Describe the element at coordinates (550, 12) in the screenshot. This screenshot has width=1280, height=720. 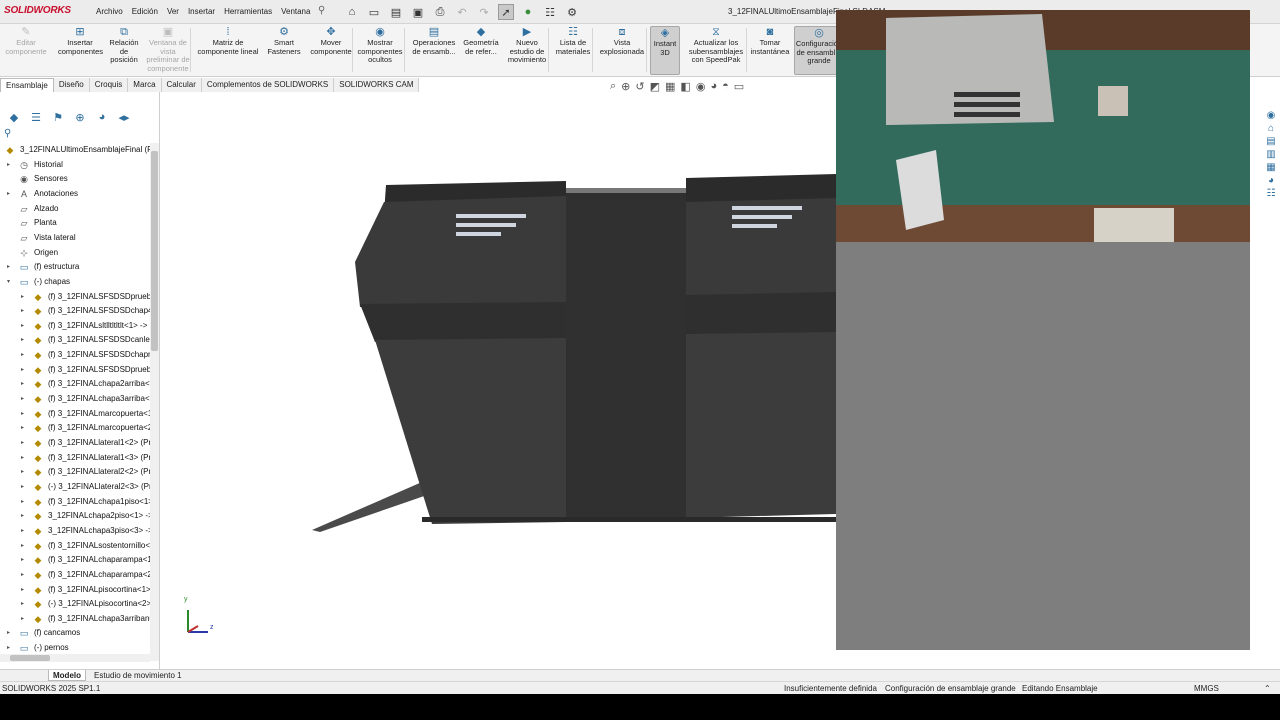
I see `file-properties-icon: ☷` at that location.